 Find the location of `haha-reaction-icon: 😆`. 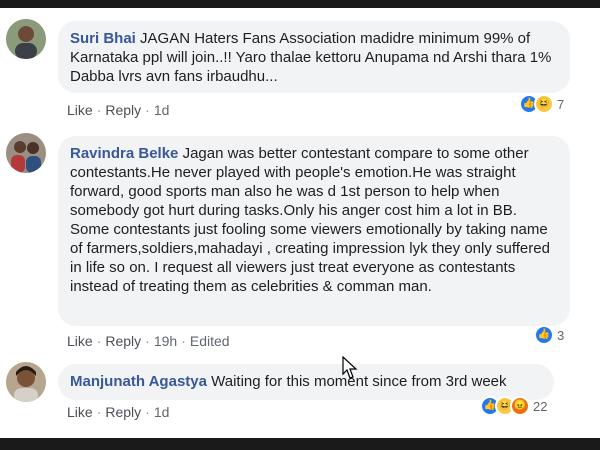

haha-reaction-icon: 😆 is located at coordinates (544, 104).